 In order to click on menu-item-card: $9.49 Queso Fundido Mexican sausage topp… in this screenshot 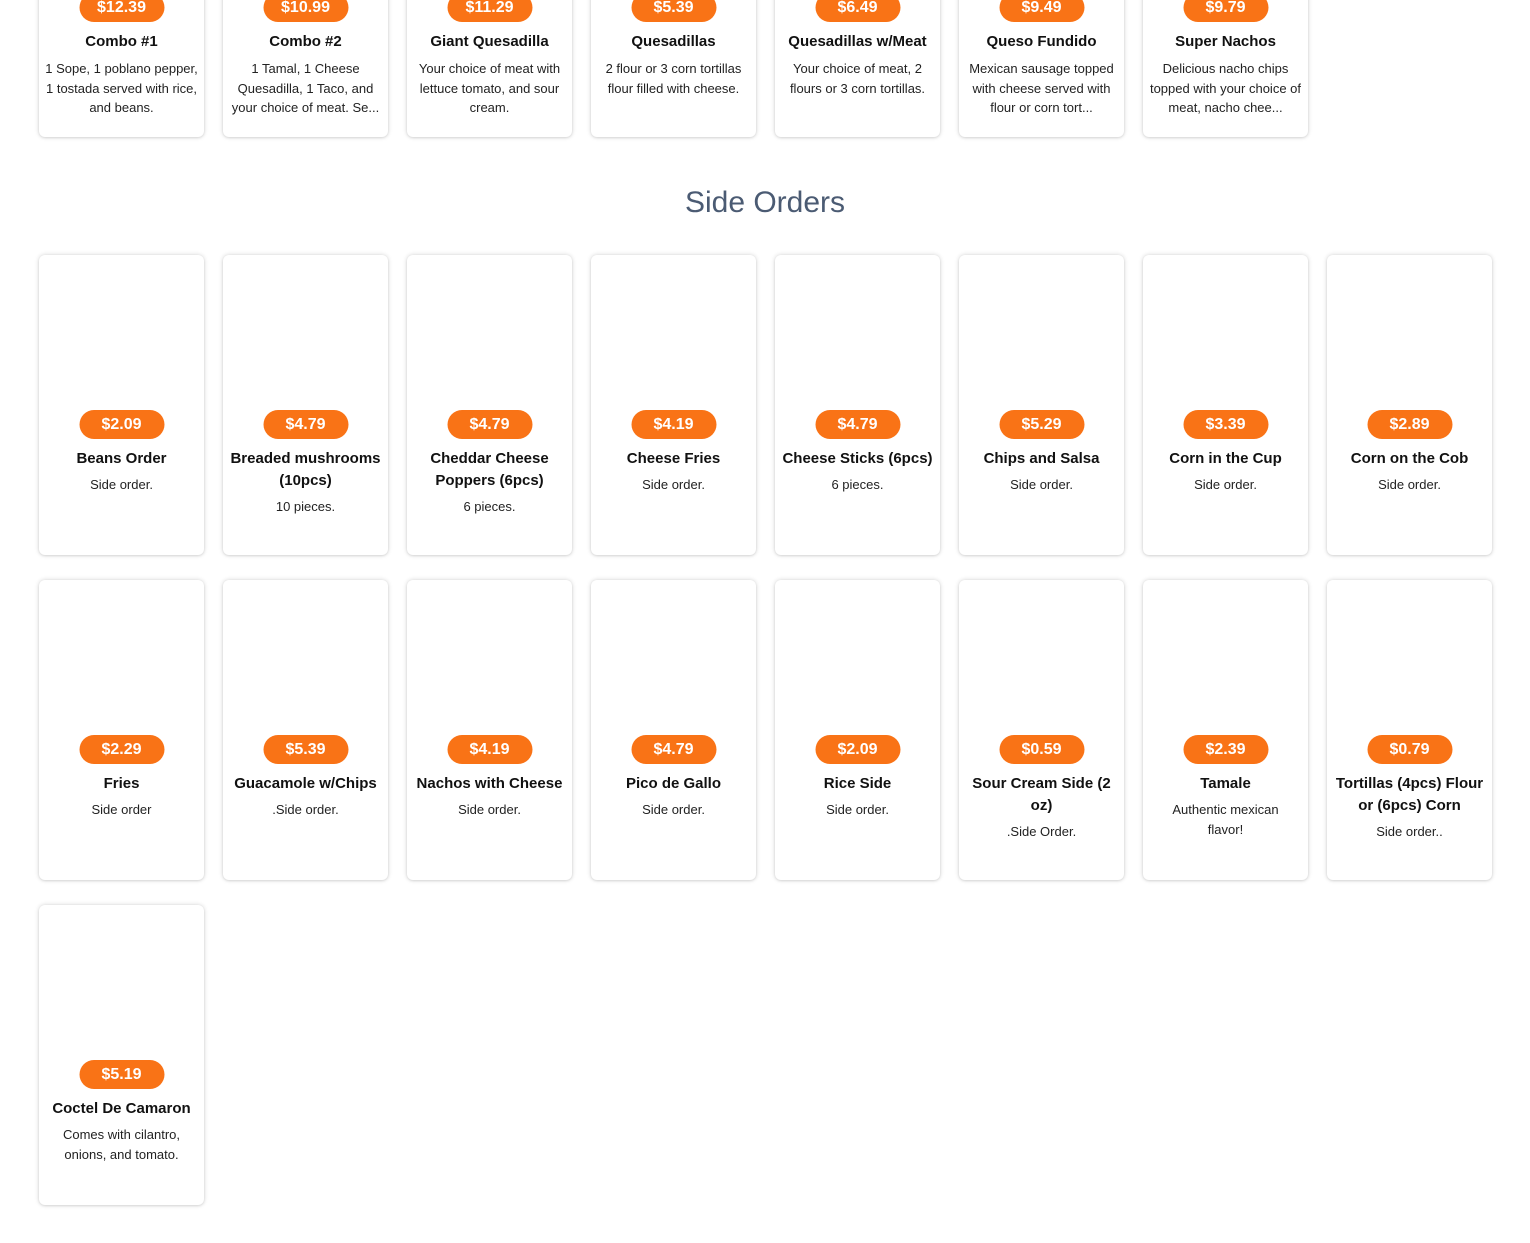, I will do `click(1041, 68)`.